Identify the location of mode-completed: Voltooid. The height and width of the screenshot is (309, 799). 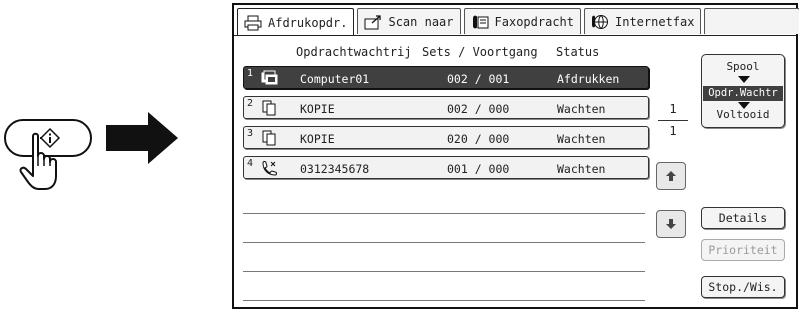
(743, 114).